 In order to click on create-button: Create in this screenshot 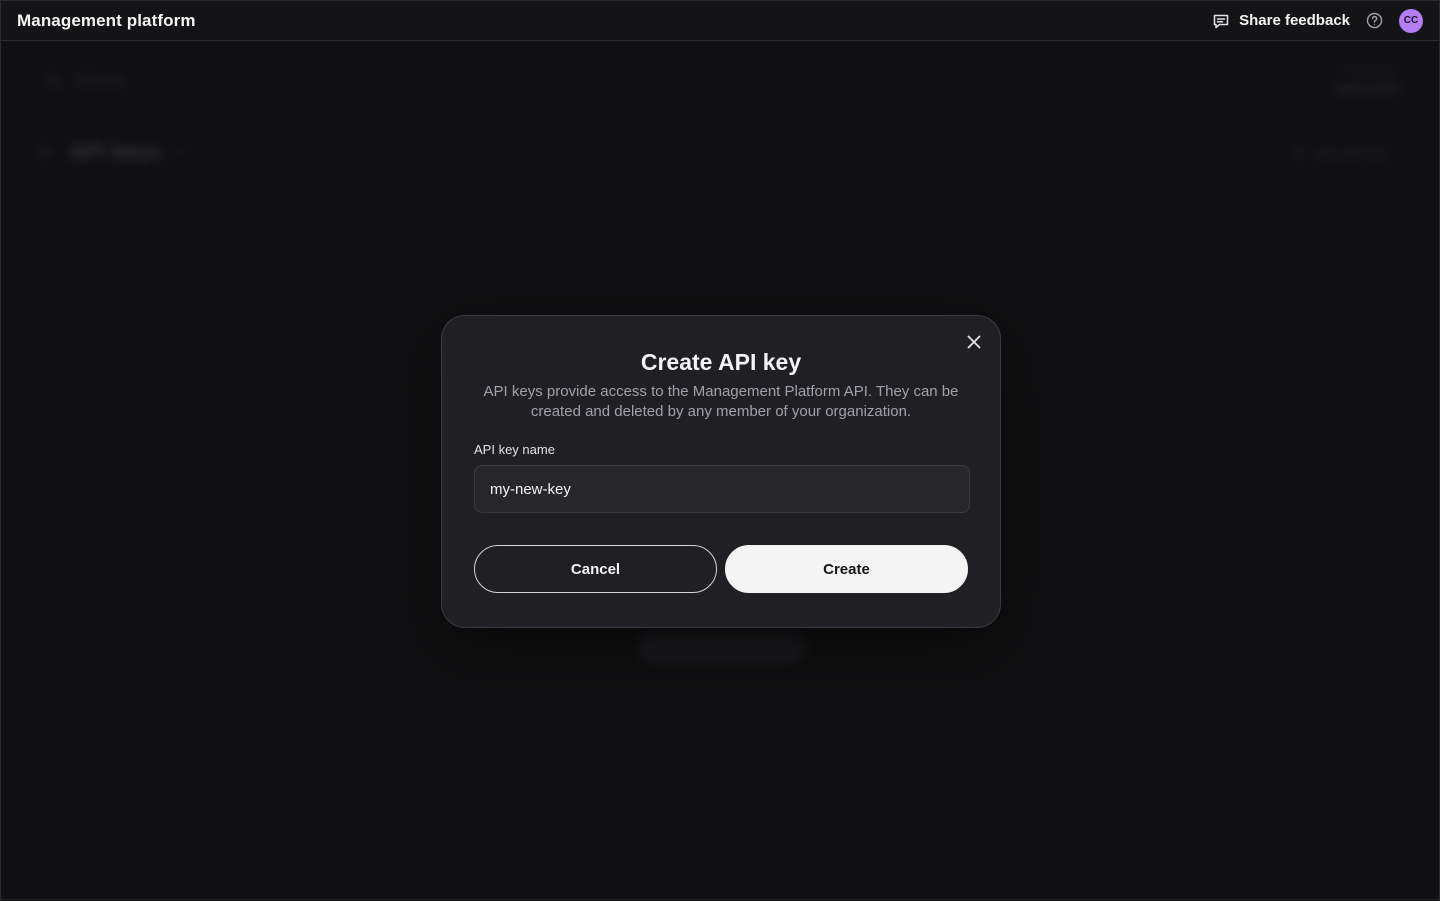, I will do `click(846, 569)`.